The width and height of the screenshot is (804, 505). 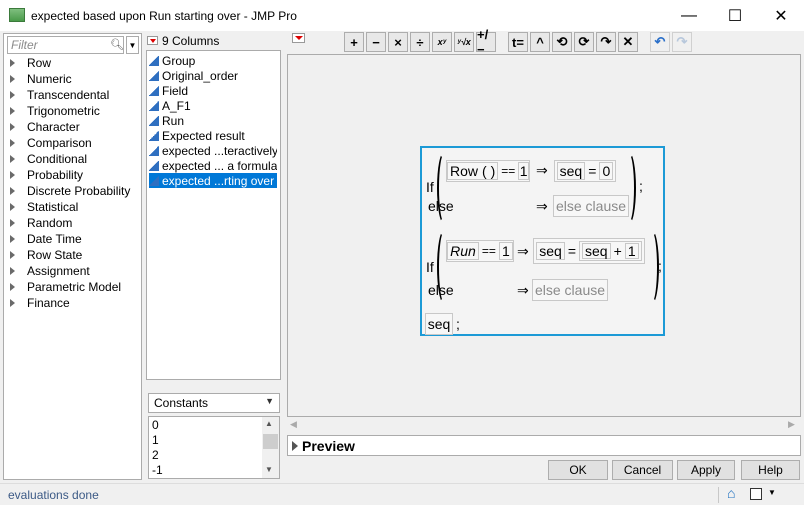 What do you see at coordinates (628, 42) in the screenshot?
I see `delete-button: ✕` at bounding box center [628, 42].